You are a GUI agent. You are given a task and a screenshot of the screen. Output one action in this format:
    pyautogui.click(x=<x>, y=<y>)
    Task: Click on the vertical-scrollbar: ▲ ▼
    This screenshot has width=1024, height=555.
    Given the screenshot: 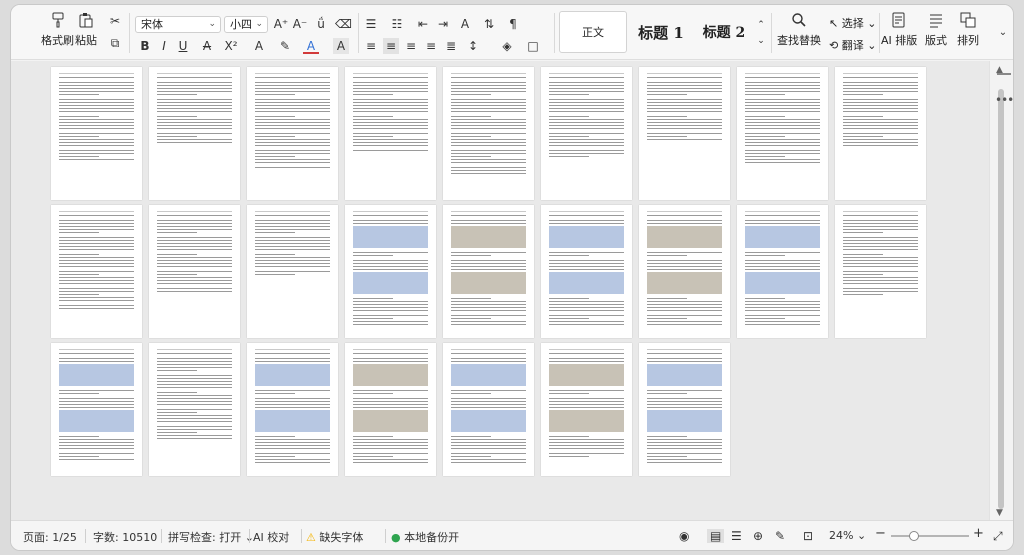 What is the action you would take?
    pyautogui.click(x=1001, y=291)
    